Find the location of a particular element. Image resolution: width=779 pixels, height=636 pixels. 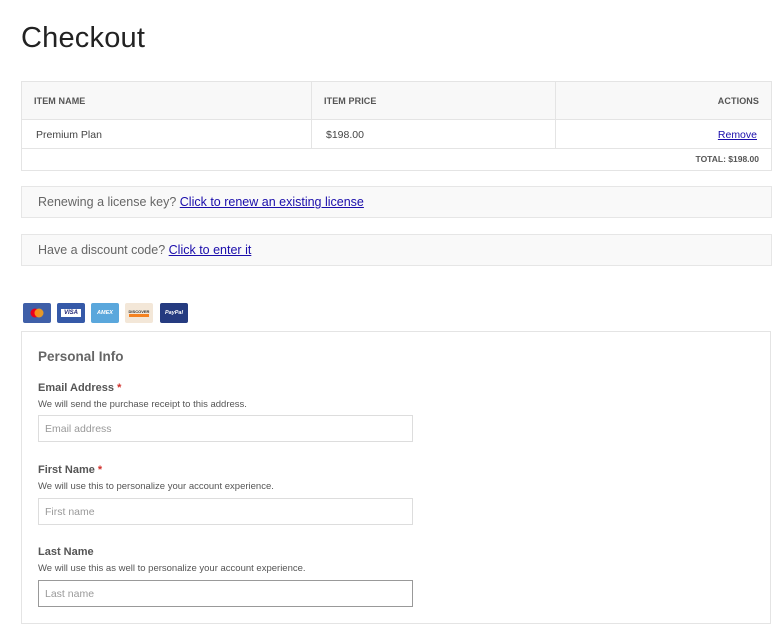

column-header-actions: ACTIONS is located at coordinates (738, 101).